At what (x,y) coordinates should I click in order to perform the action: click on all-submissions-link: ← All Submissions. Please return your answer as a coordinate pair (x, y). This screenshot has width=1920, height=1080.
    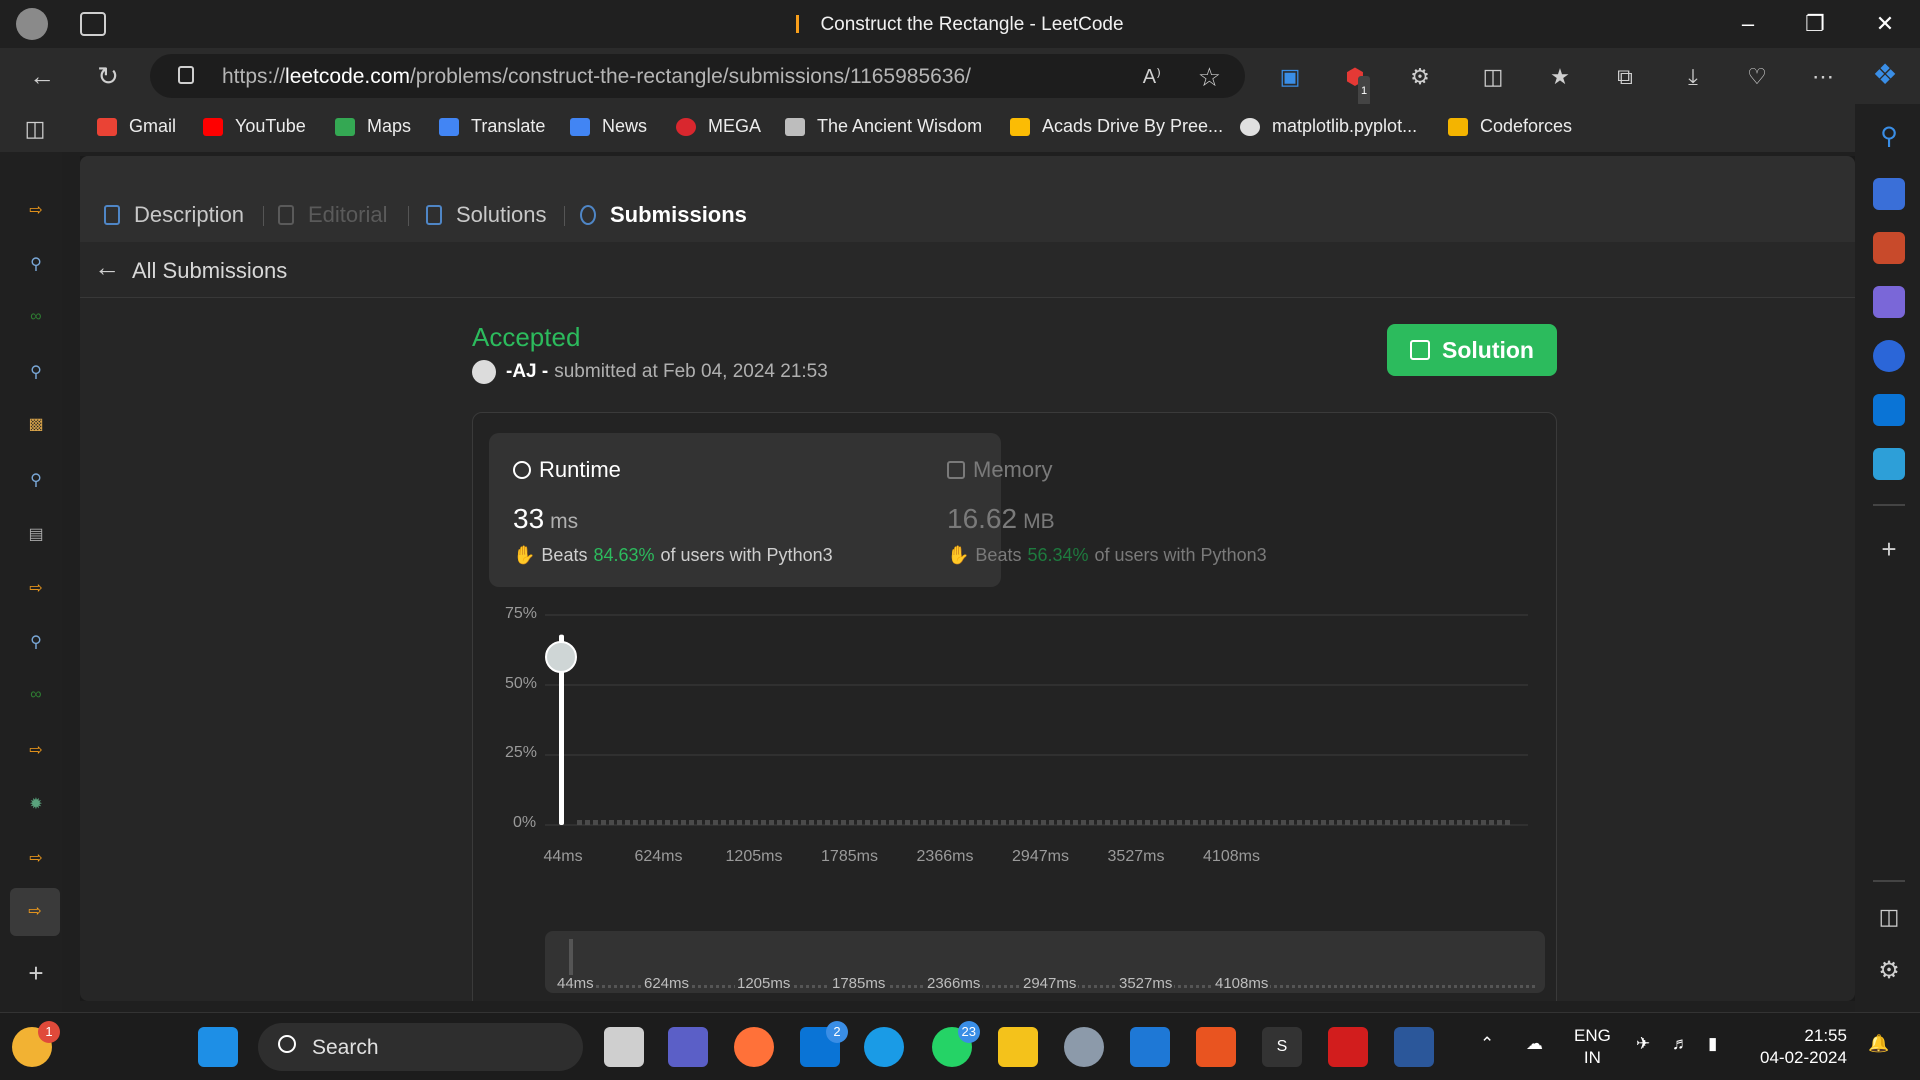
    Looking at the image, I should click on (967, 270).